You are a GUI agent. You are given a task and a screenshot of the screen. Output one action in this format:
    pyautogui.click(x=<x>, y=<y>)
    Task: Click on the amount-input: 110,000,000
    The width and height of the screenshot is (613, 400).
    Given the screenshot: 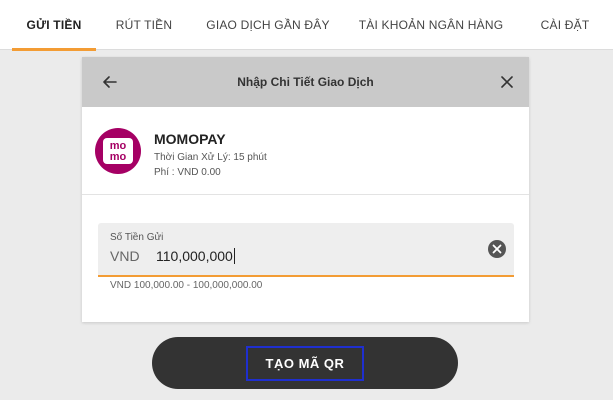 What is the action you would take?
    pyautogui.click(x=195, y=256)
    